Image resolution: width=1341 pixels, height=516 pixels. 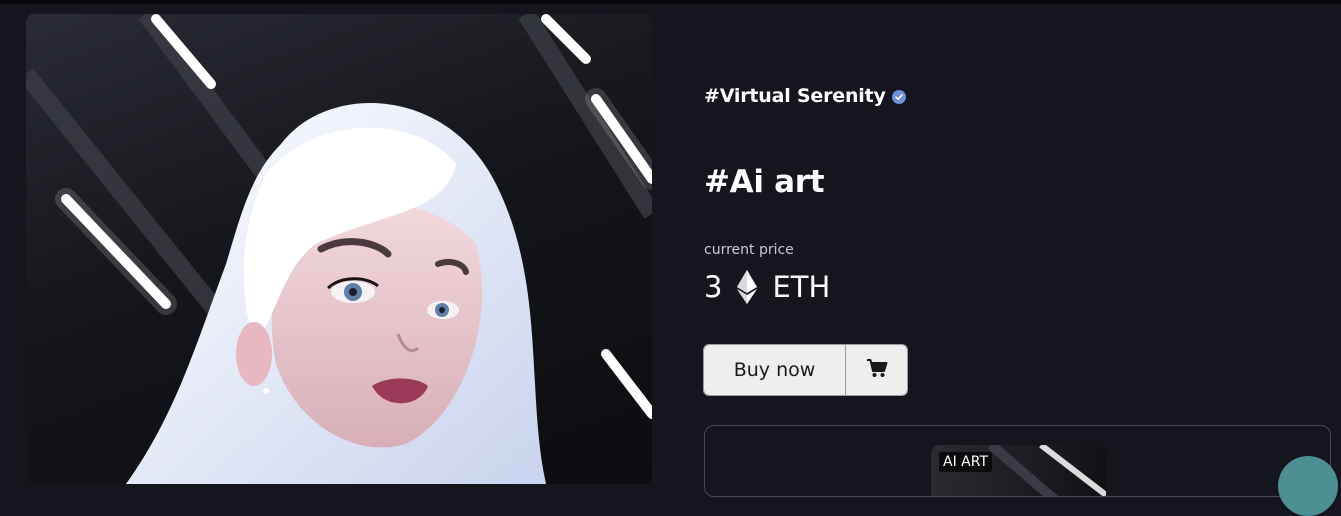 I want to click on price-display: 3 ETH, so click(x=767, y=287).